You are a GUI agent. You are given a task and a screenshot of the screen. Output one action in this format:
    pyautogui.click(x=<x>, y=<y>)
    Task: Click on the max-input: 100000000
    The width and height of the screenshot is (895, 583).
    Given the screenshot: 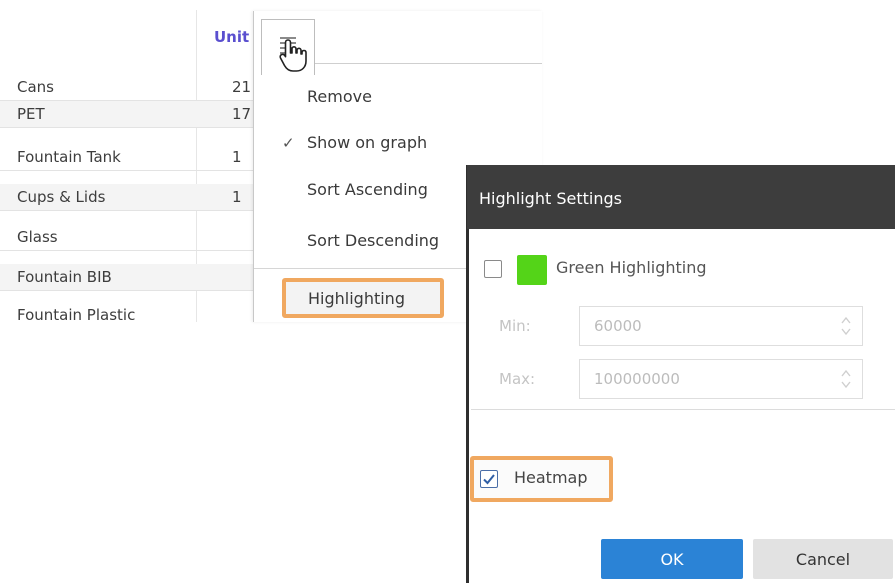 What is the action you would take?
    pyautogui.click(x=721, y=379)
    